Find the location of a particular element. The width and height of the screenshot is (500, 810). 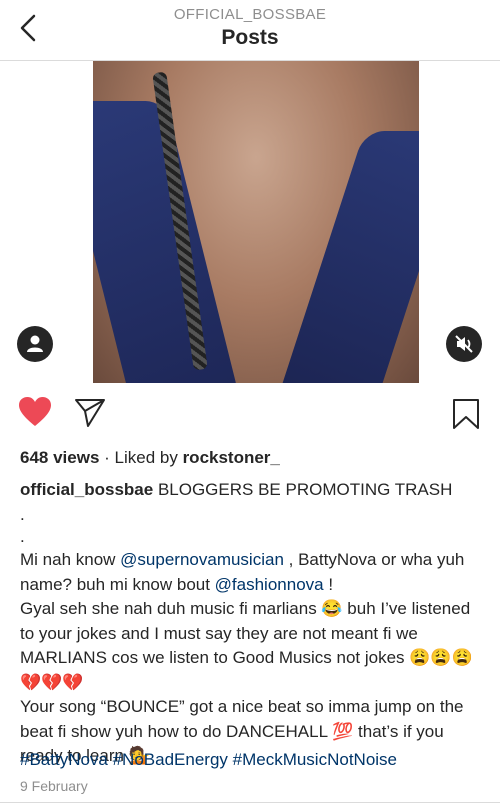

divider is located at coordinates (250, 802).